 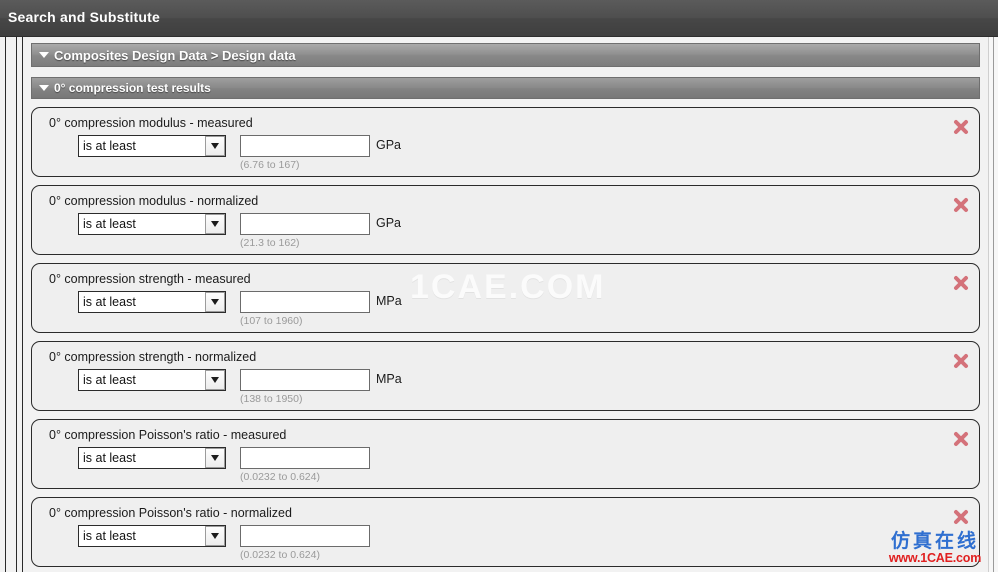 What do you see at coordinates (150, 279) in the screenshot?
I see `criterion-title: 0° compression strength - measured` at bounding box center [150, 279].